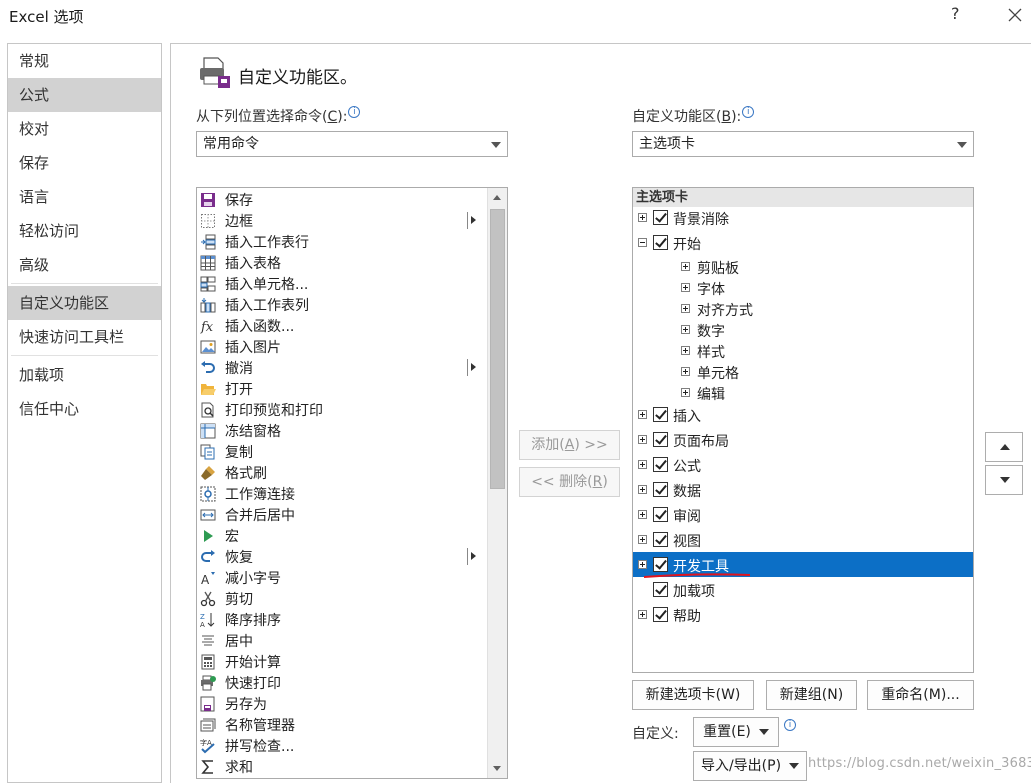 The height and width of the screenshot is (783, 1031). I want to click on ribbon-tab-node: 帮助, so click(803, 614).